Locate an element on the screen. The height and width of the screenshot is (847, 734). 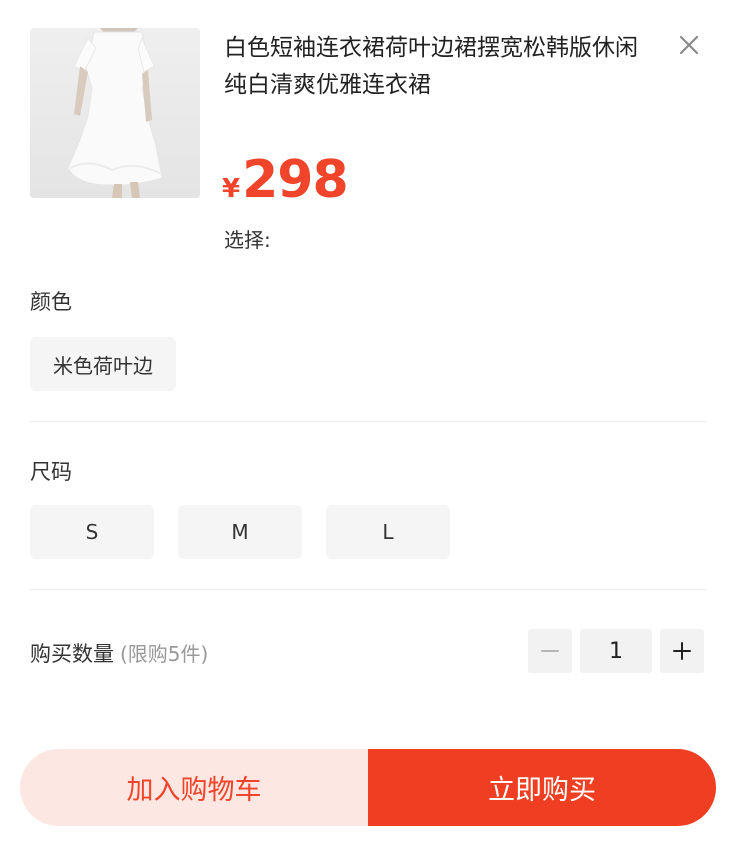
quantity-value: 1 is located at coordinates (616, 651).